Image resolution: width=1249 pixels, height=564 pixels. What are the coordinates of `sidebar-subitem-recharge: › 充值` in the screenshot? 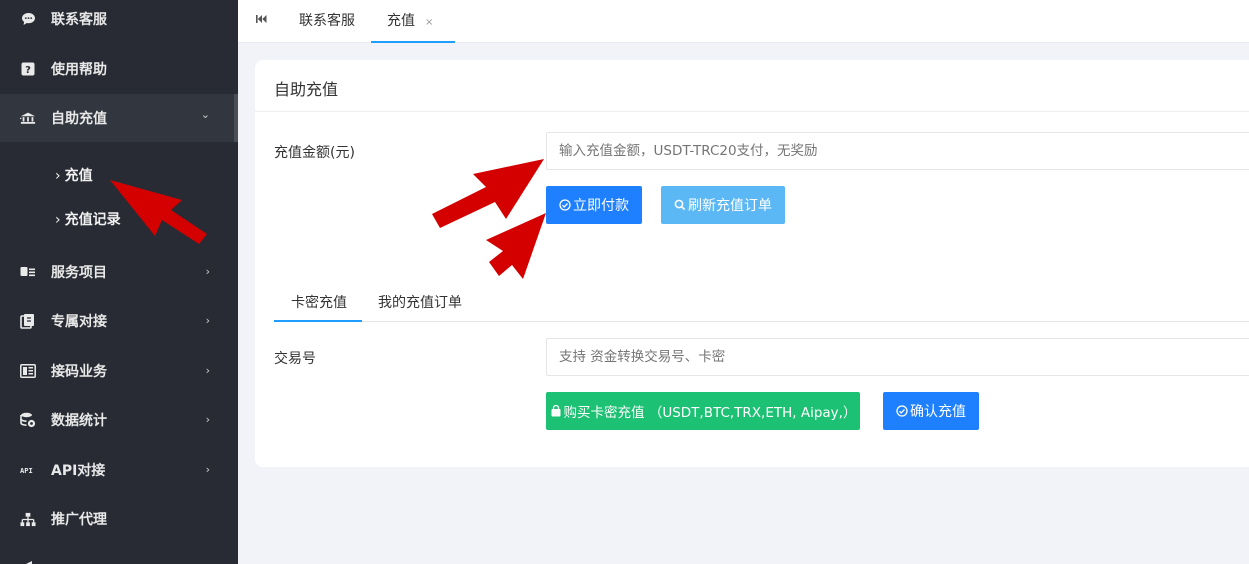 It's located at (74, 175).